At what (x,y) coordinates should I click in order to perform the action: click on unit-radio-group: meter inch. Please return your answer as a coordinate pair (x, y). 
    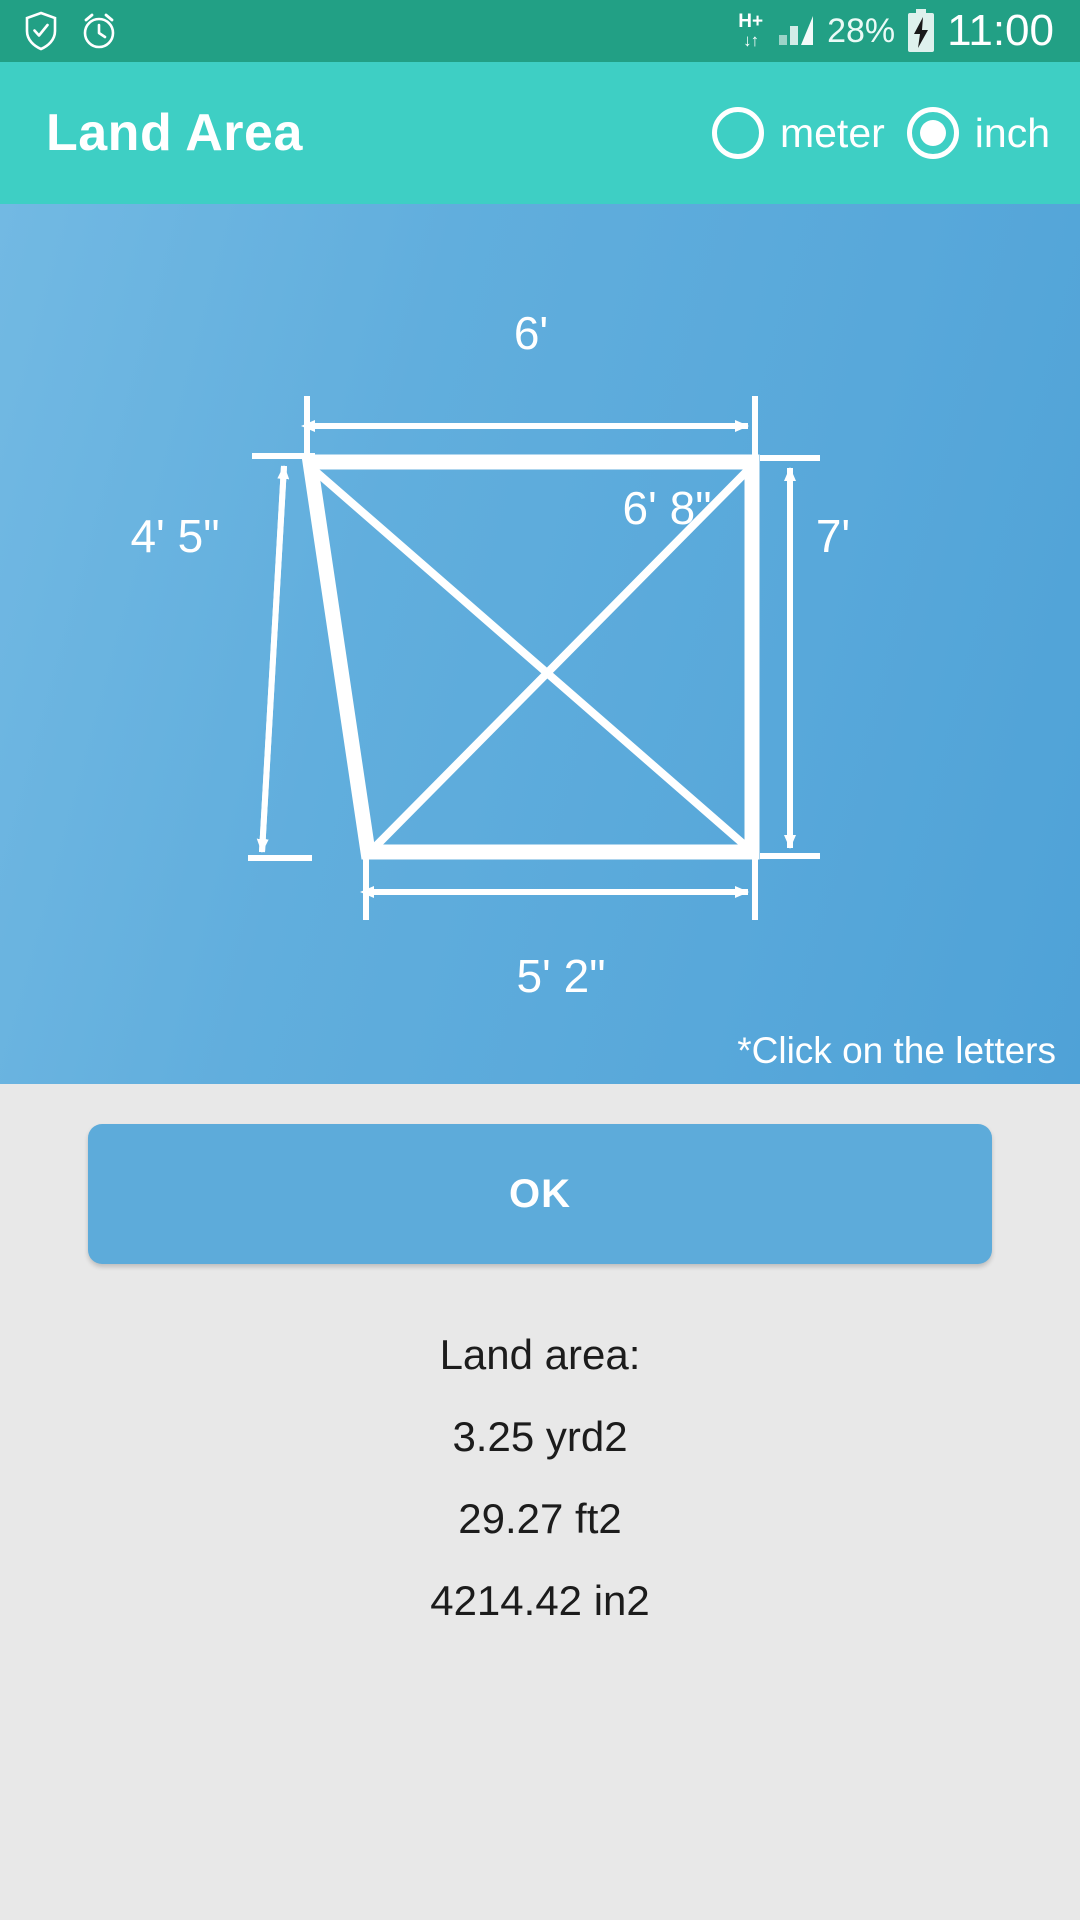
    Looking at the image, I should click on (880, 133).